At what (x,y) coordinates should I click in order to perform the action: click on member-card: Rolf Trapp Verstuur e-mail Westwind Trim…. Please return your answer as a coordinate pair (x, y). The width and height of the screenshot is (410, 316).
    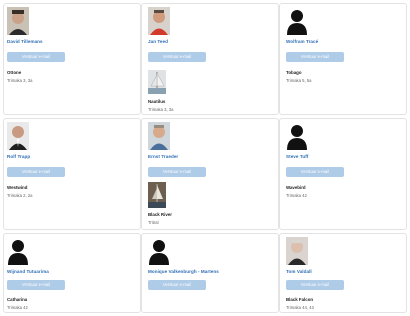
    Looking at the image, I should click on (72, 174).